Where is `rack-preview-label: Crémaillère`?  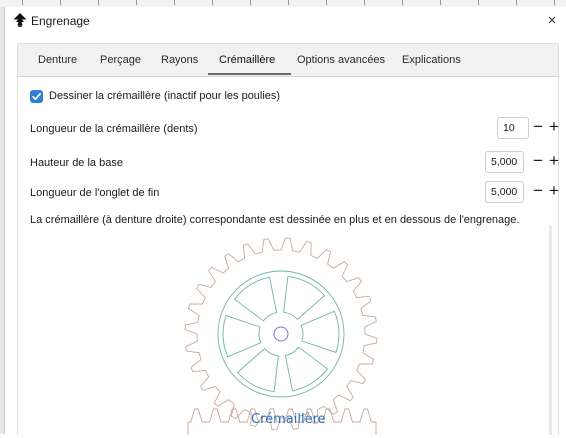
rack-preview-label: Crémaillère is located at coordinates (288, 419).